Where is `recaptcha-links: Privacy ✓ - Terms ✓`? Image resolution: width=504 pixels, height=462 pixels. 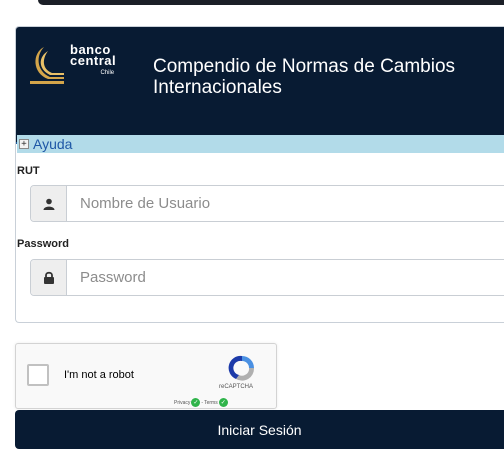
recaptcha-links: Privacy ✓ - Terms ✓ is located at coordinates (201, 402).